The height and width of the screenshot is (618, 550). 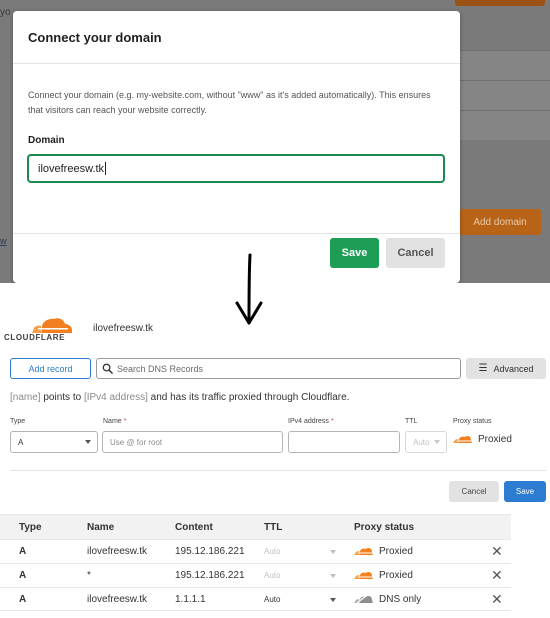 I want to click on ttl-label: TTL, so click(x=411, y=421).